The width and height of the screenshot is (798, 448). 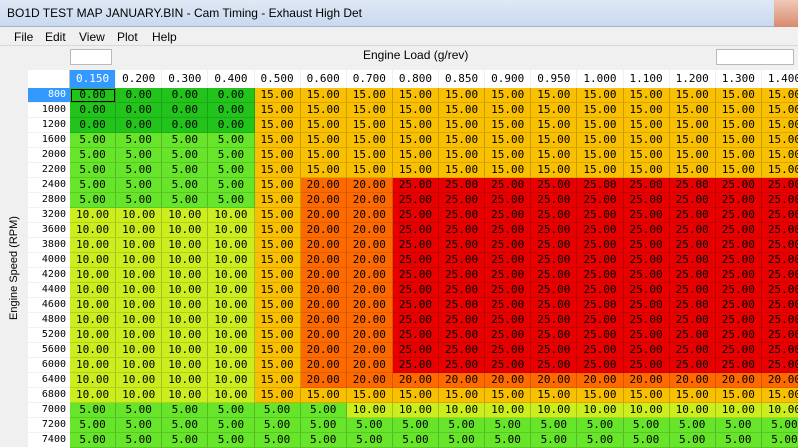 I want to click on row-header: 7400, so click(x=49, y=440).